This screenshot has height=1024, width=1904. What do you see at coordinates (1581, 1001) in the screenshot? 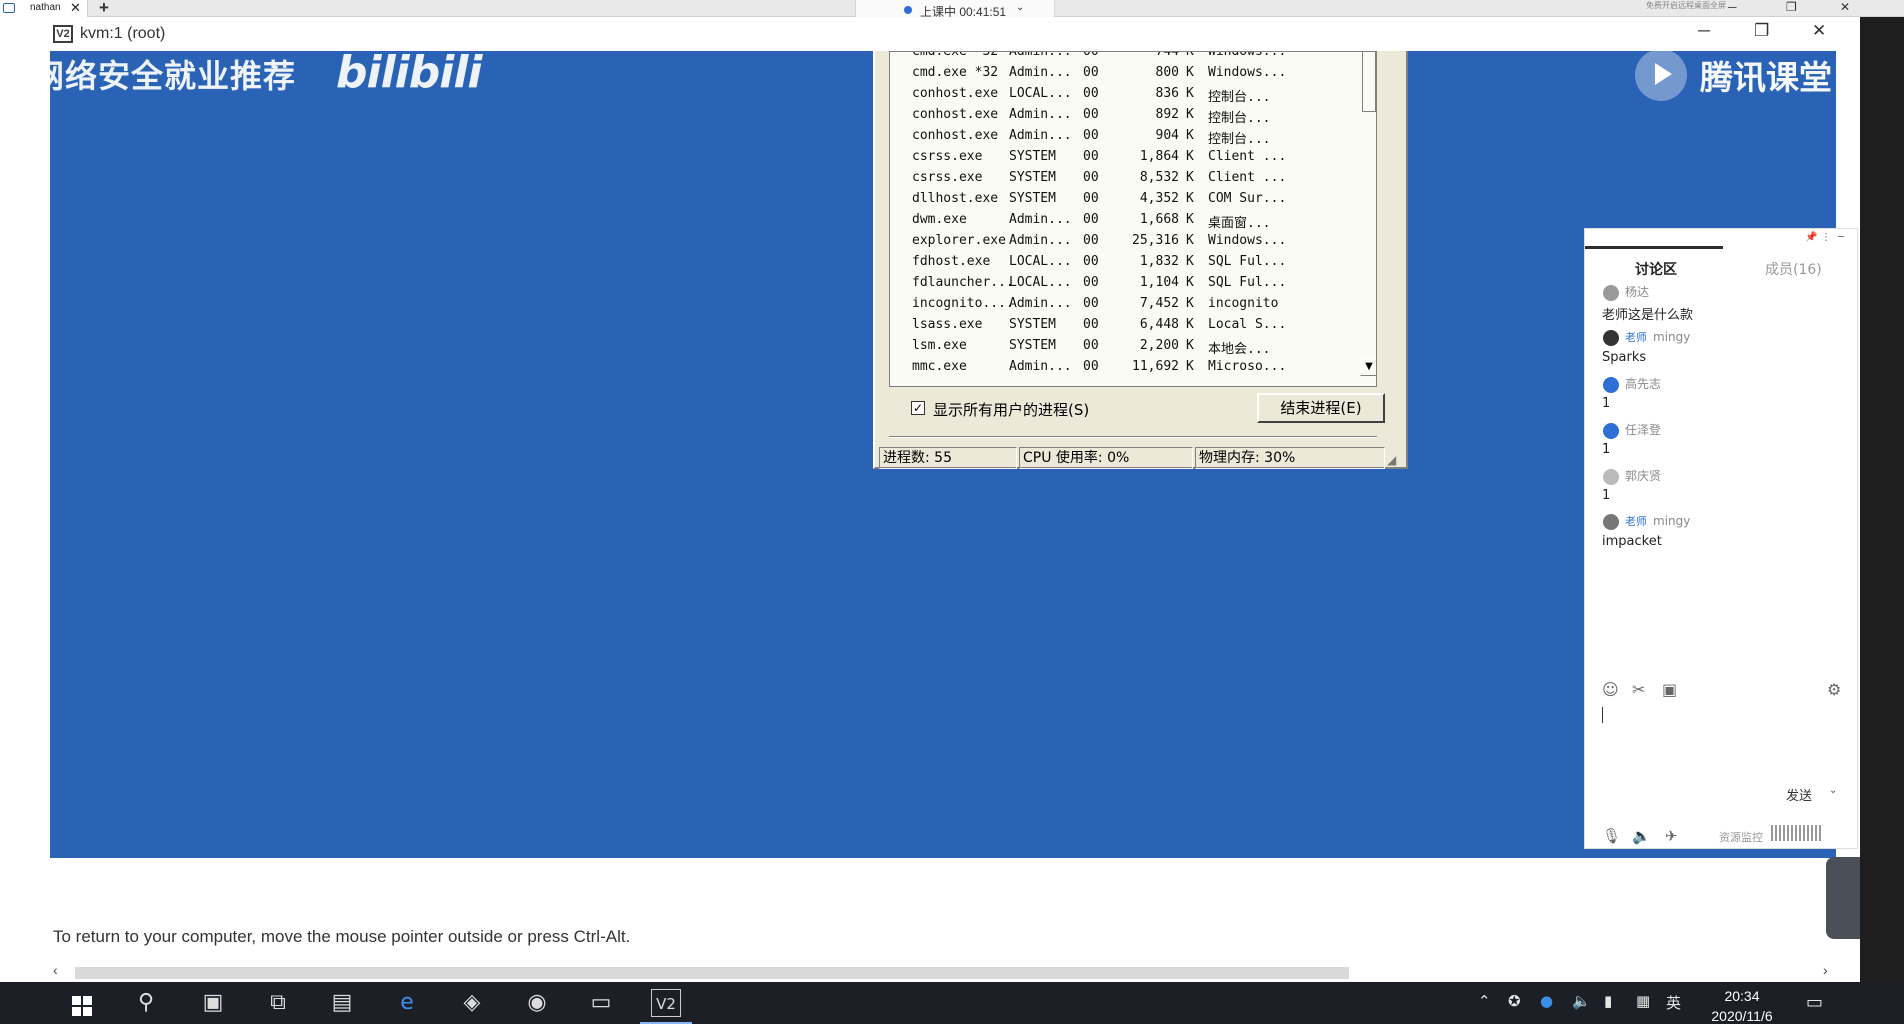
I see `volume-icon: 🔈` at bounding box center [1581, 1001].